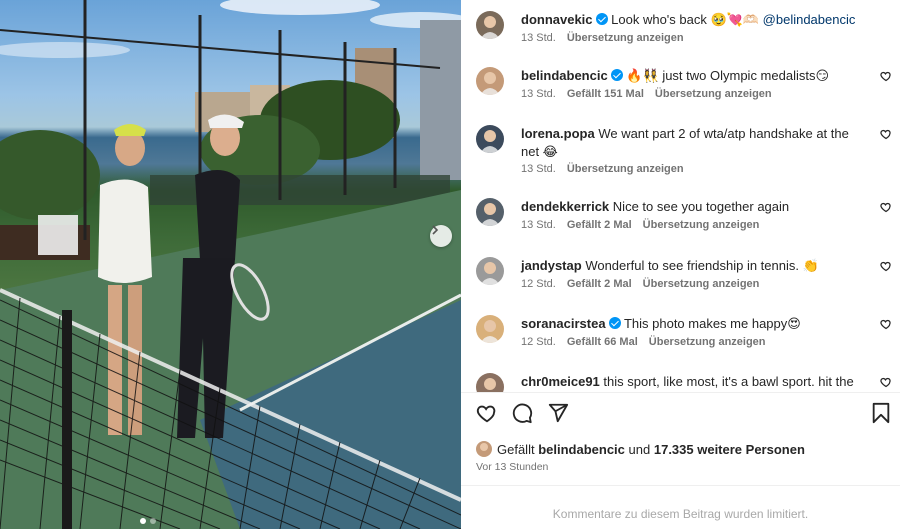  What do you see at coordinates (441, 236) in the screenshot?
I see `carousel-next-button` at bounding box center [441, 236].